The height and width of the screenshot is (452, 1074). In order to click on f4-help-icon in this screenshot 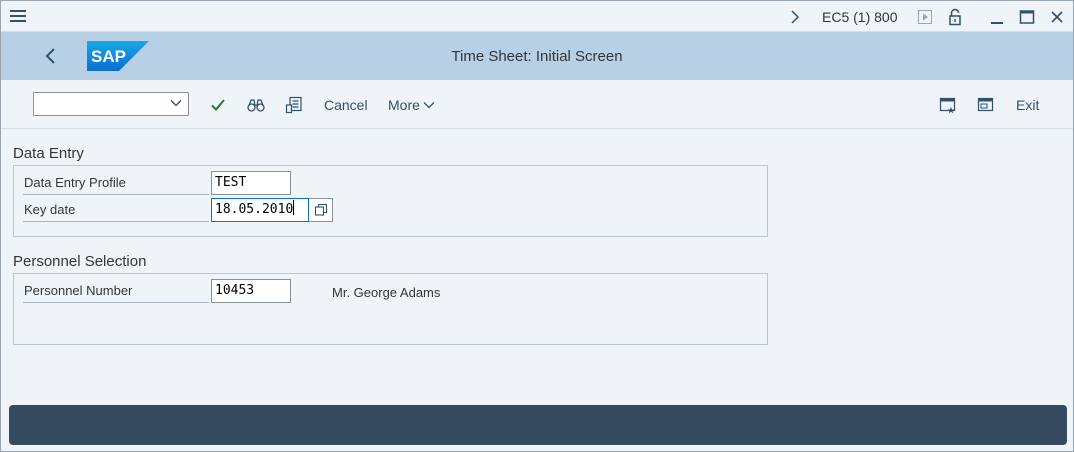, I will do `click(321, 210)`.